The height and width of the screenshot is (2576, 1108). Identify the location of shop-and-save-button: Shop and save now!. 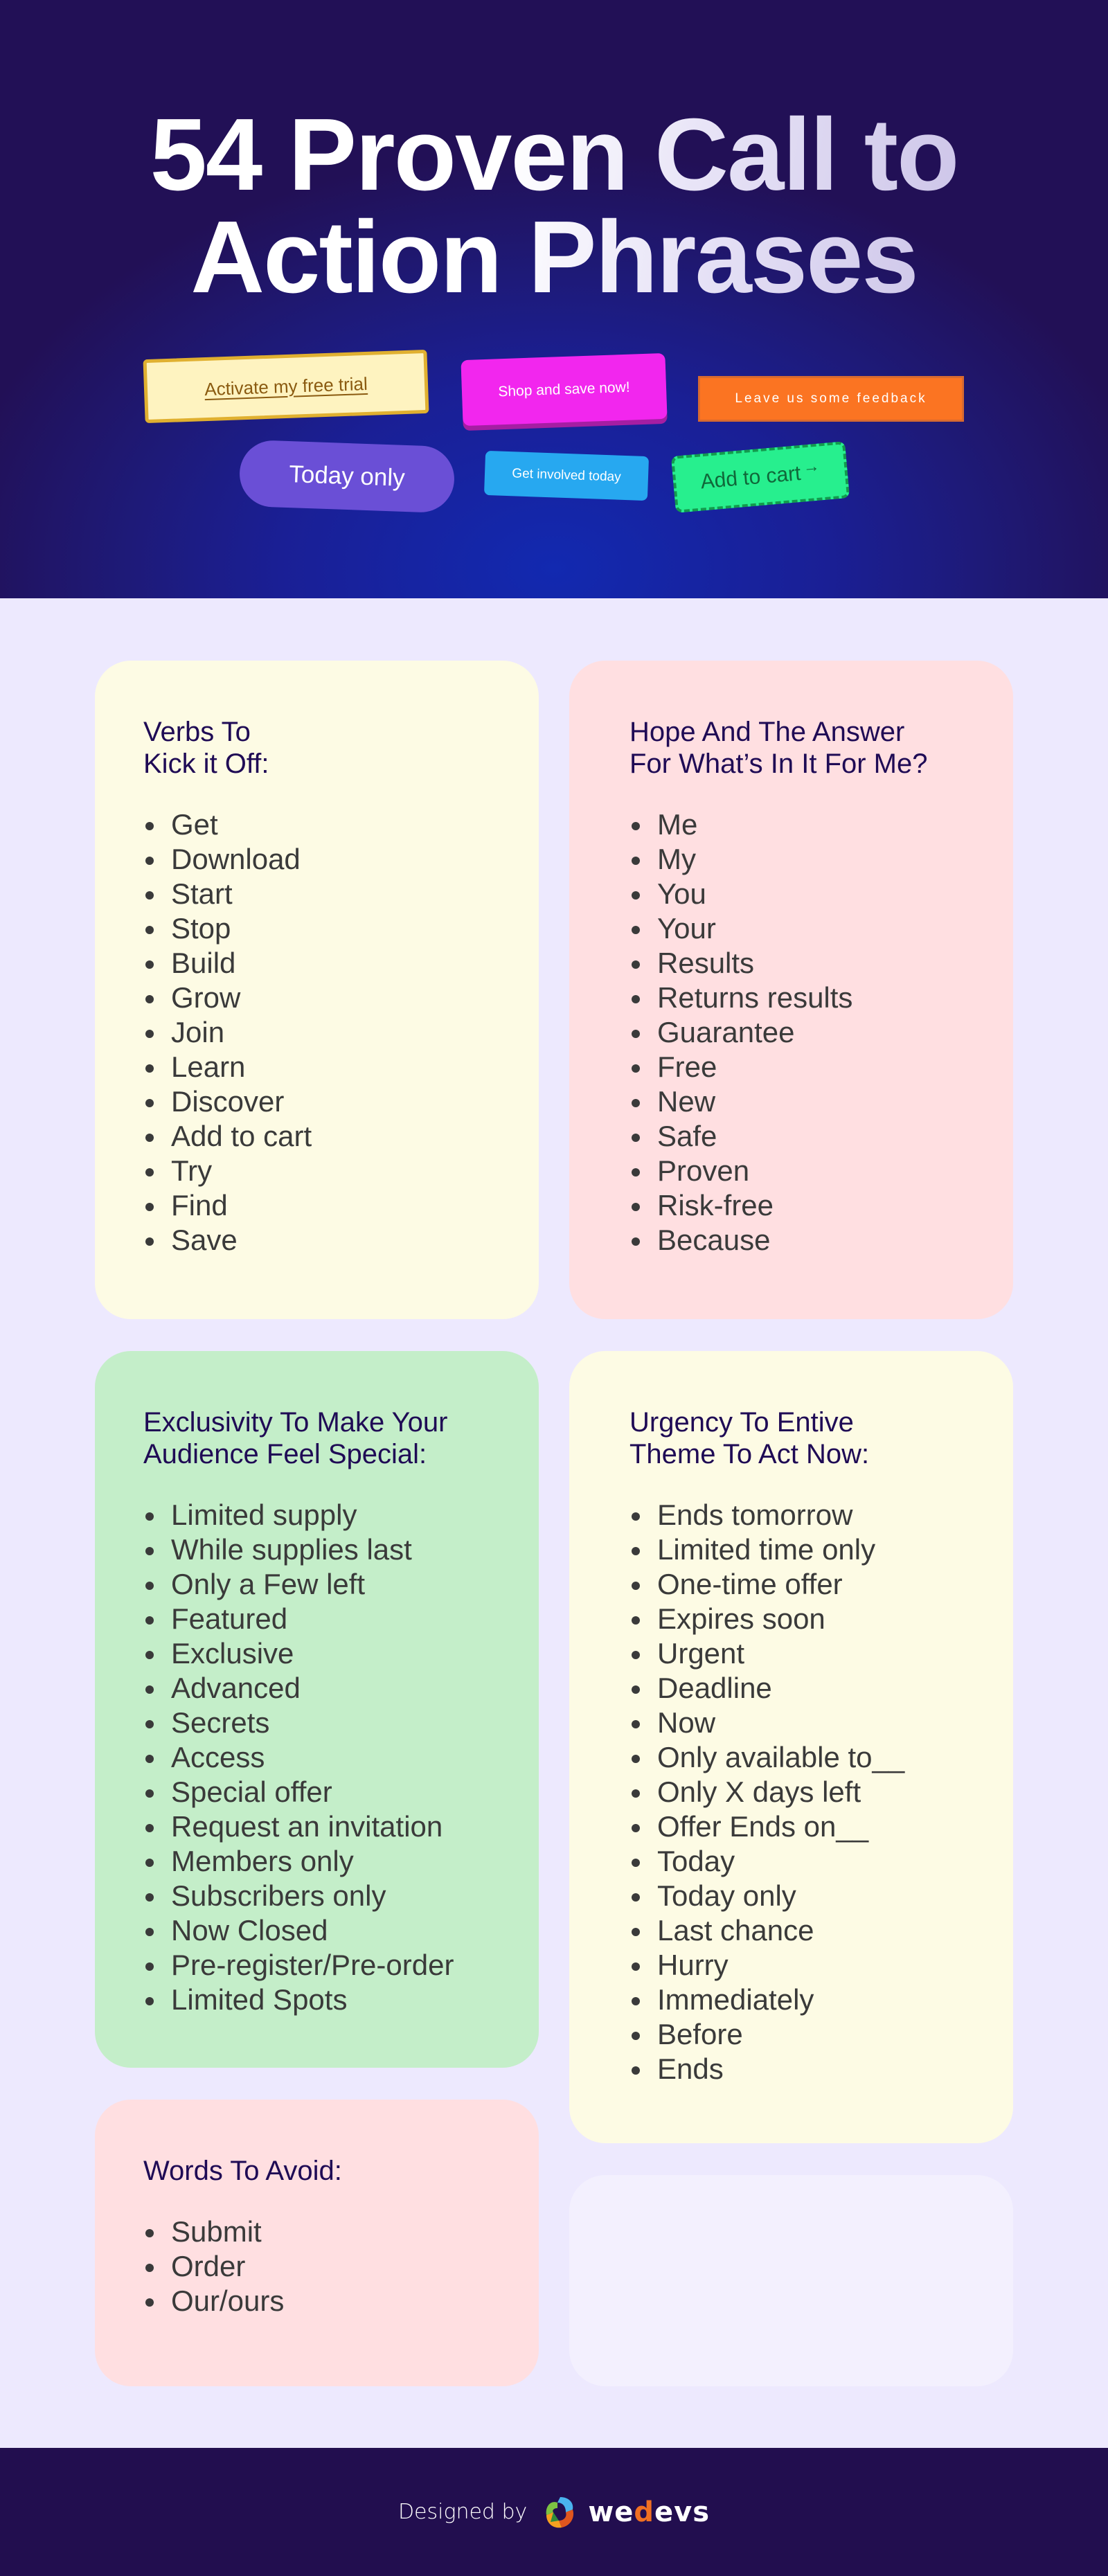
(565, 389).